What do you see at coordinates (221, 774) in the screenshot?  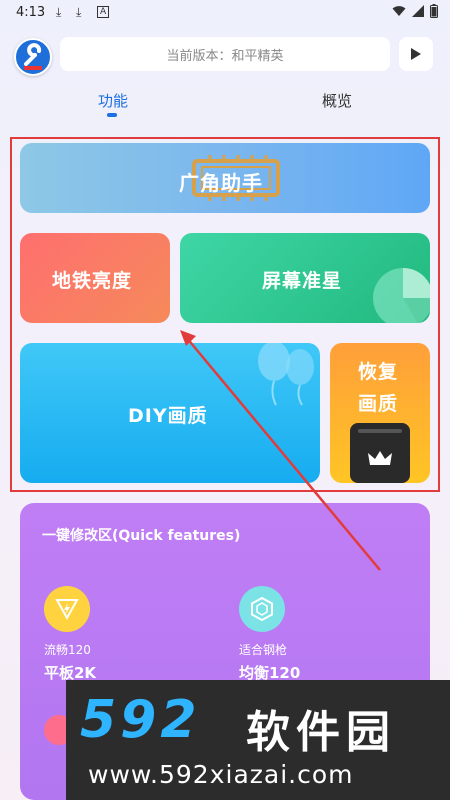 I see `watermark-url: www.592xiazai.com` at bounding box center [221, 774].